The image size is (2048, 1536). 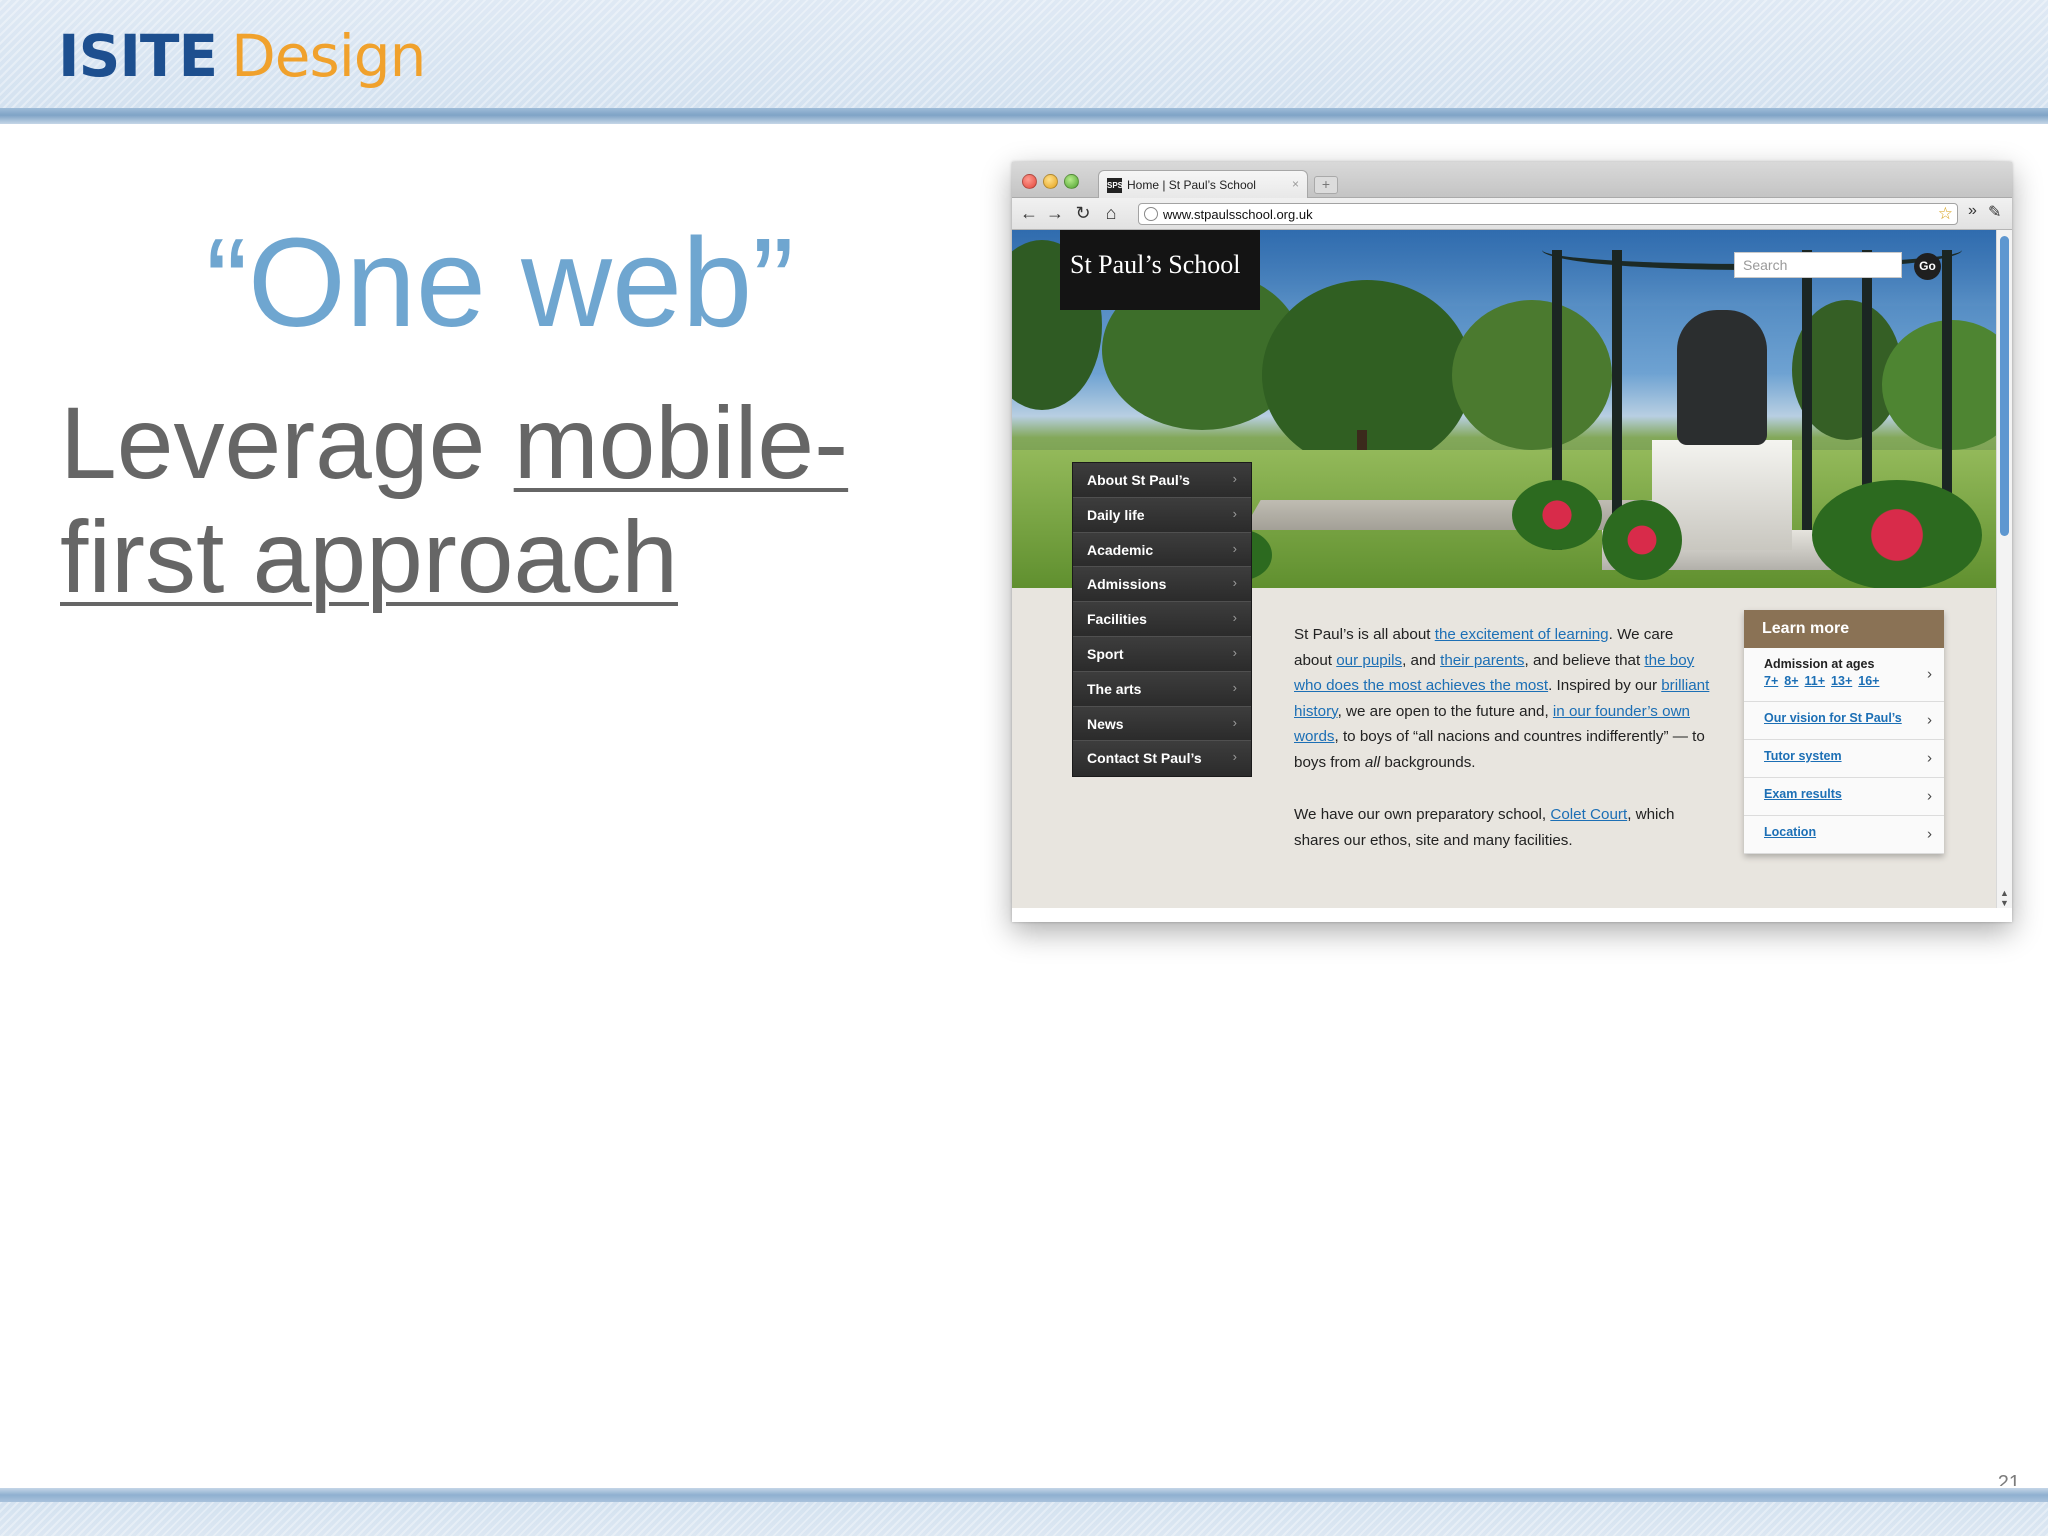 What do you see at coordinates (1024, 116) in the screenshot?
I see `header-divider` at bounding box center [1024, 116].